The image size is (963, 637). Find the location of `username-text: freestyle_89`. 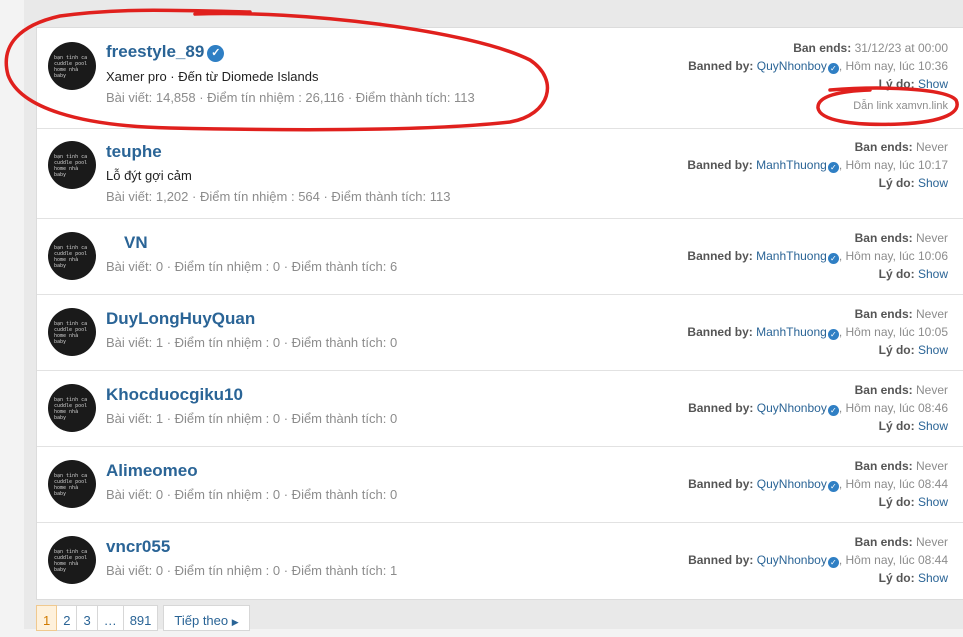

username-text: freestyle_89 is located at coordinates (155, 51).